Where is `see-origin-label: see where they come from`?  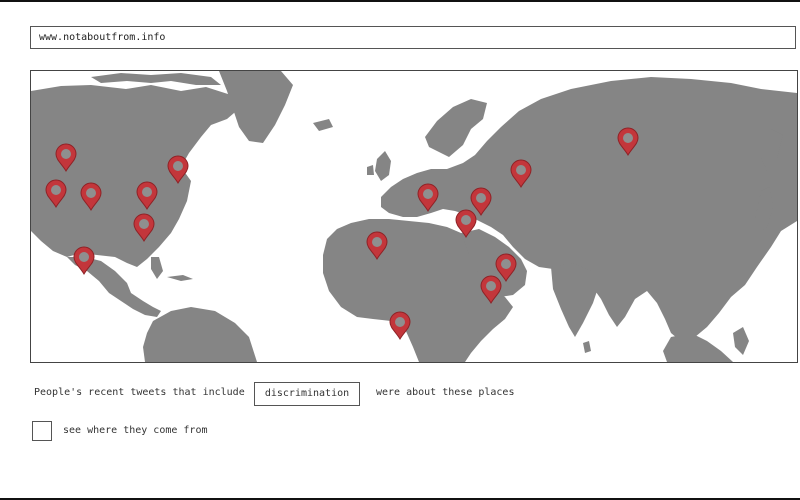
see-origin-label: see where they come from is located at coordinates (135, 430).